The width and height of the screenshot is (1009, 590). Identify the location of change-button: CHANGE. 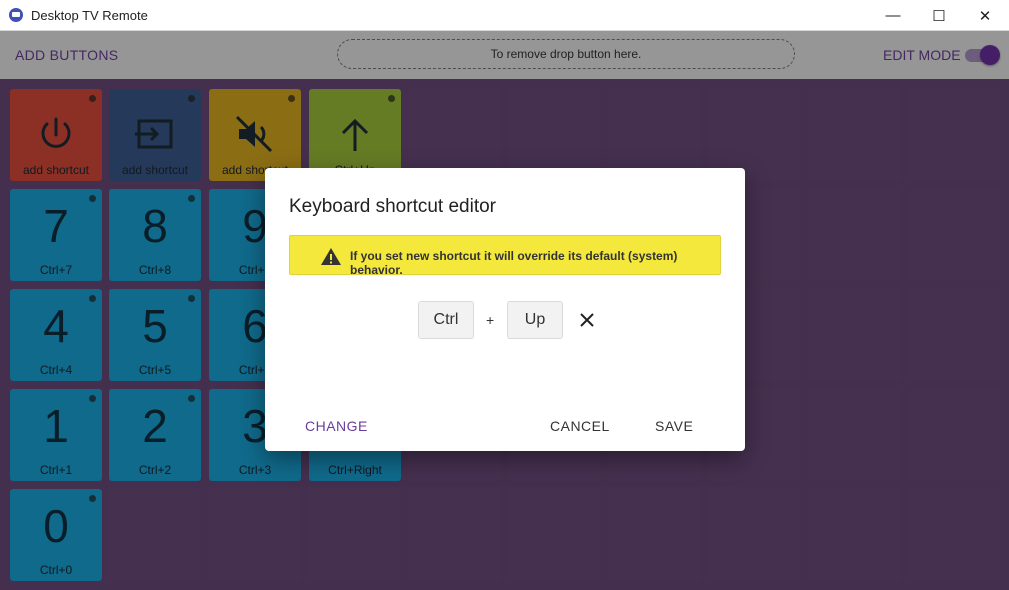
(336, 426).